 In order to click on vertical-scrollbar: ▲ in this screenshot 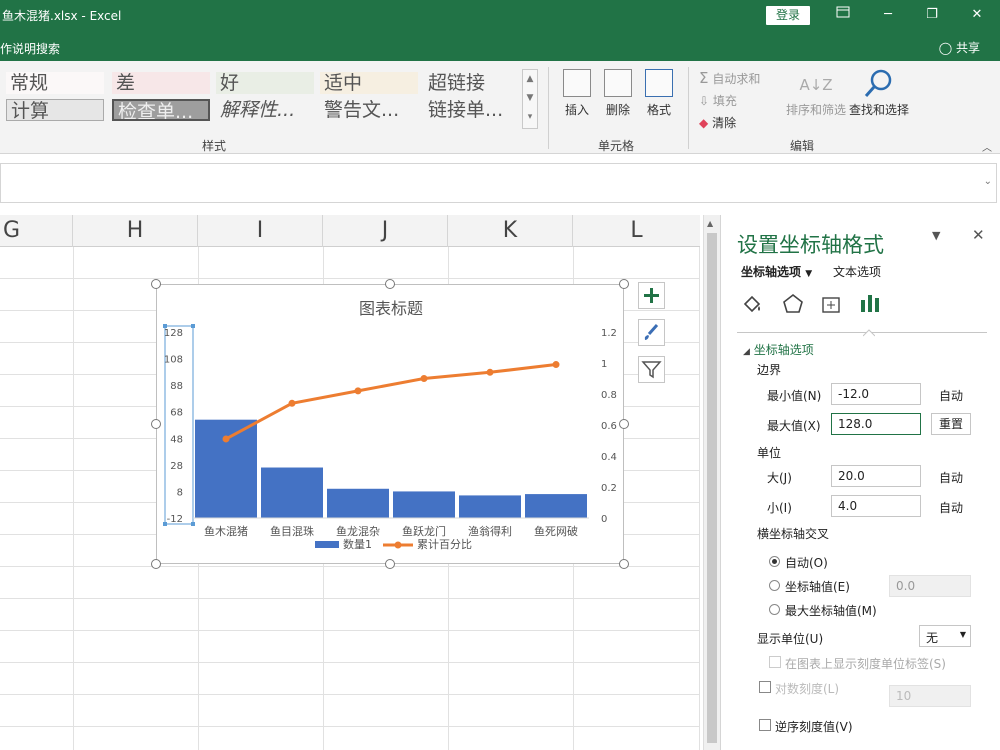, I will do `click(711, 482)`.